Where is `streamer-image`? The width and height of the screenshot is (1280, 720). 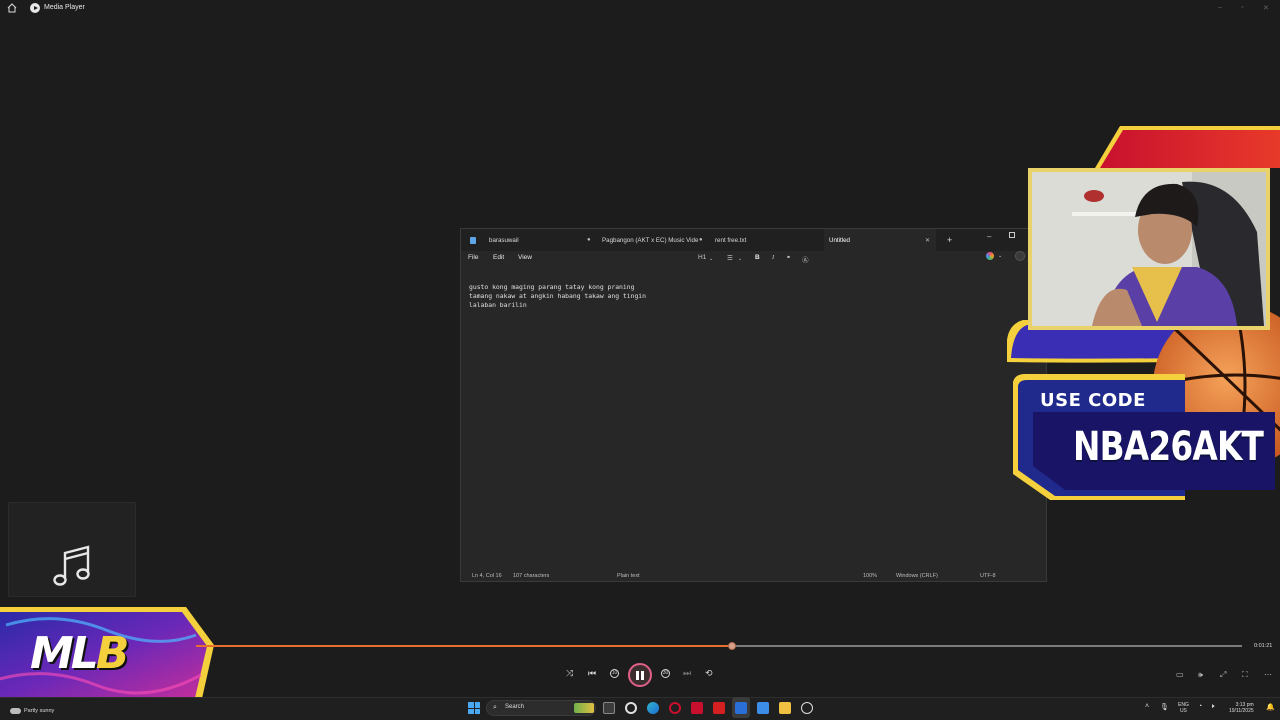
streamer-image is located at coordinates (1149, 249).